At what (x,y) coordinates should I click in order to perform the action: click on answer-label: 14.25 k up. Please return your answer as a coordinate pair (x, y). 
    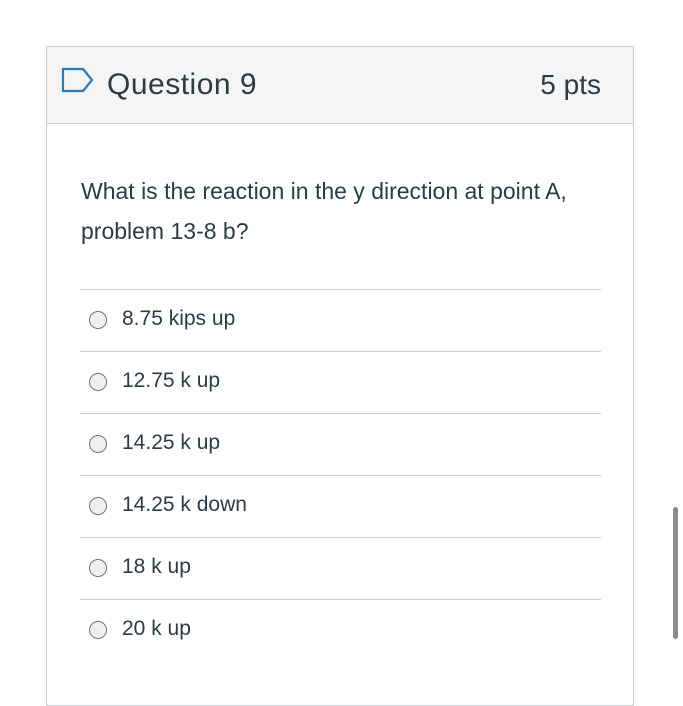
    Looking at the image, I should click on (171, 442).